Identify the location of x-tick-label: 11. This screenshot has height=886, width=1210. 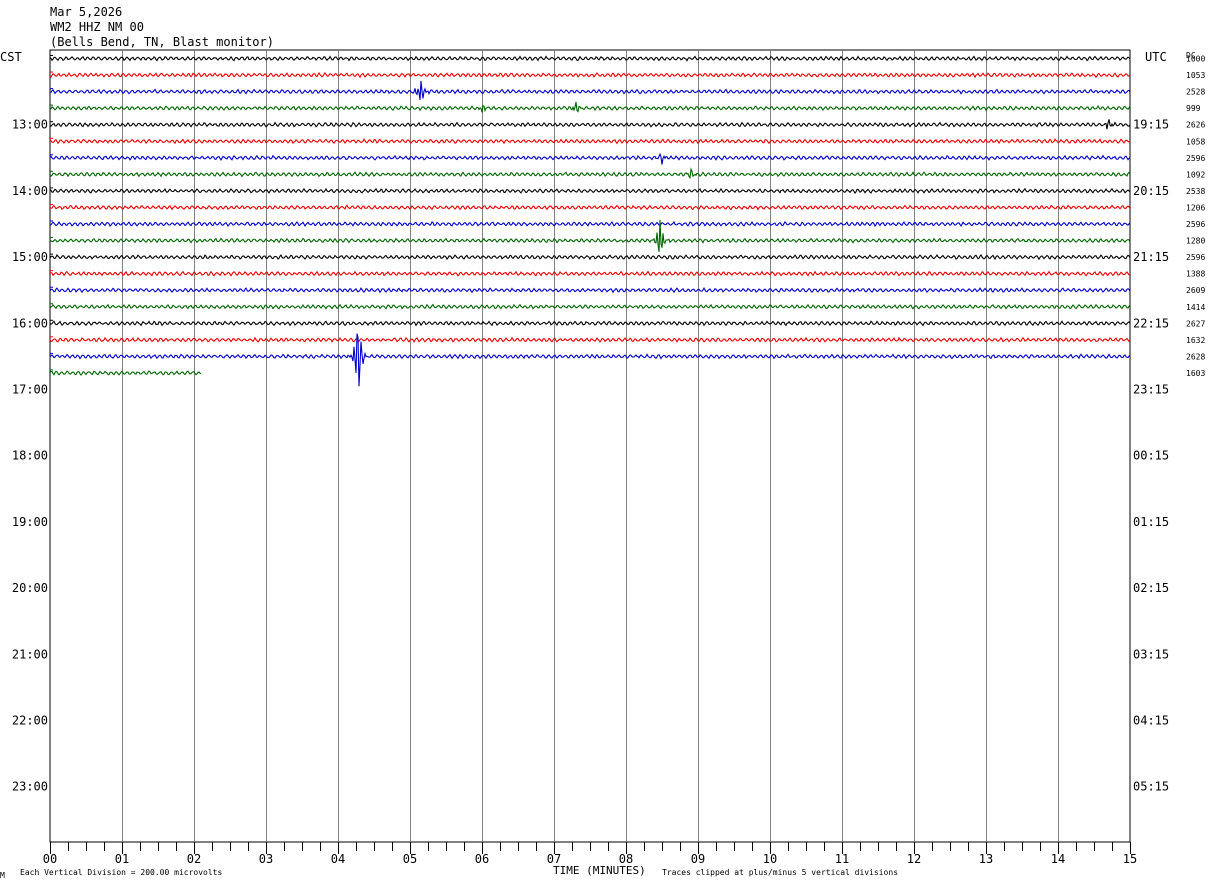
(842, 859).